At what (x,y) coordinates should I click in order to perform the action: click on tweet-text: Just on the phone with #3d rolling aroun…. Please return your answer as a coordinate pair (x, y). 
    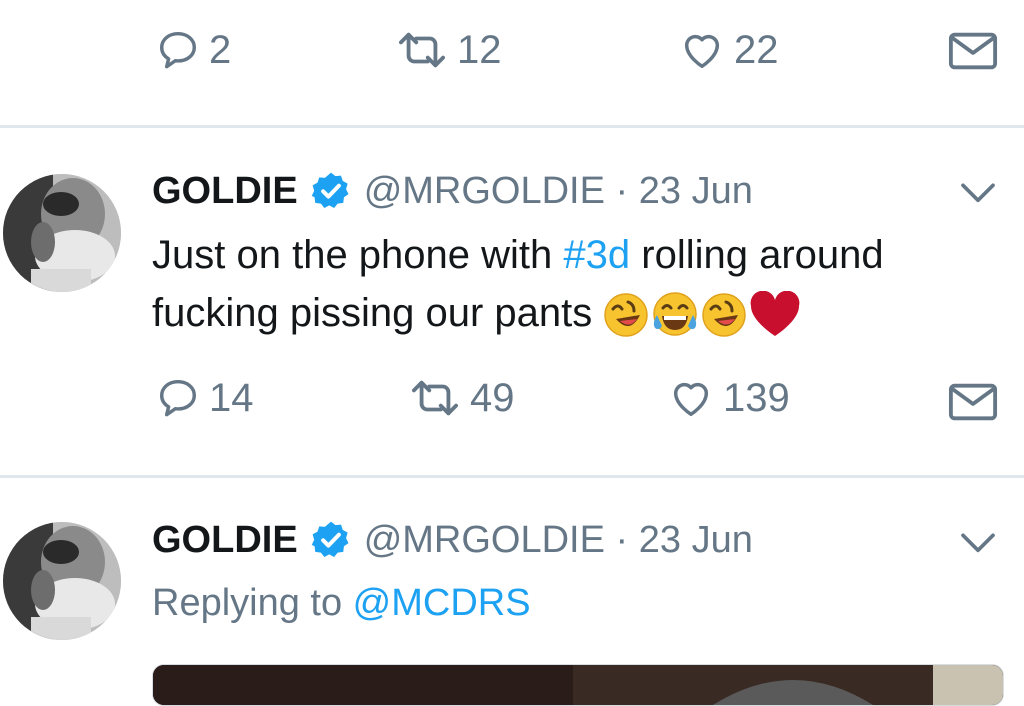
    Looking at the image, I should click on (577, 284).